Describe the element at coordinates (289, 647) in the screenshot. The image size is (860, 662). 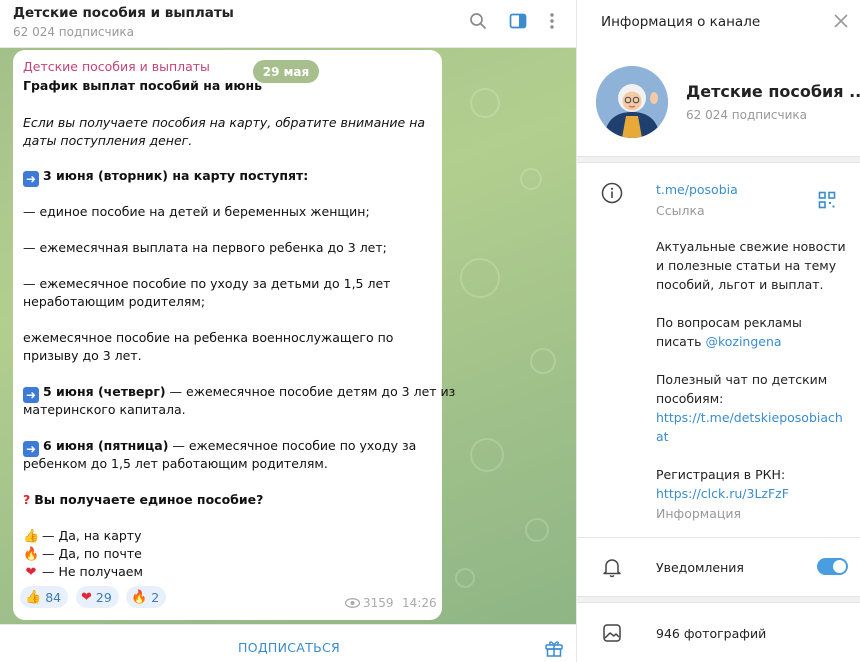
I see `subscribe-button: ПОДПИСАТЬСЯ` at that location.